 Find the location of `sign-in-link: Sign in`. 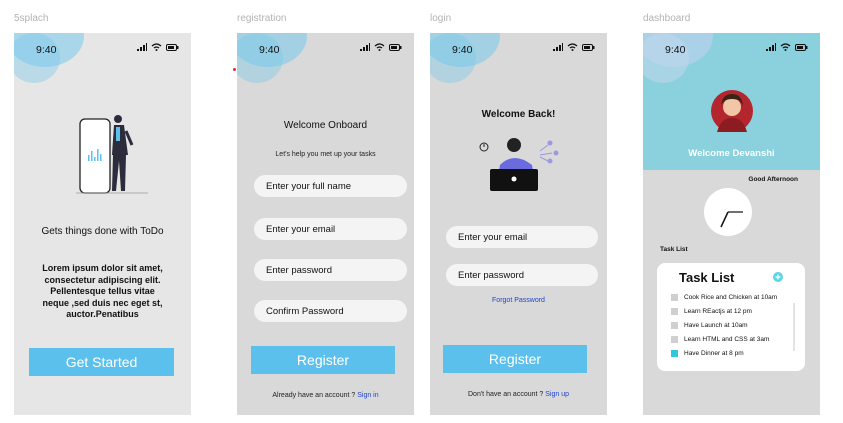

sign-in-link: Sign in is located at coordinates (367, 395).